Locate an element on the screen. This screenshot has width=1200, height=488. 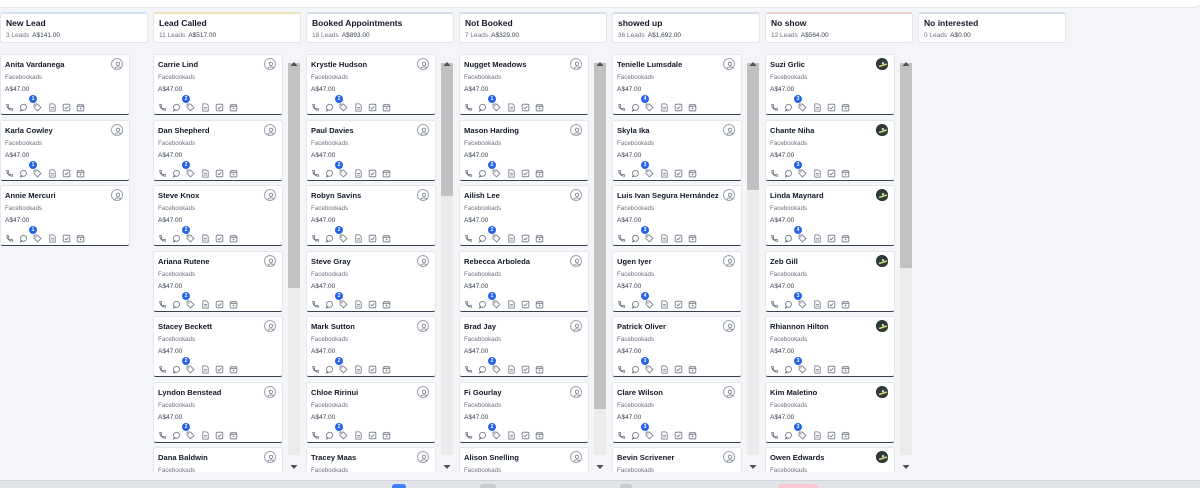
lead-card: Mark Sutton Facebookads A$47.00 2 is located at coordinates (371, 346).